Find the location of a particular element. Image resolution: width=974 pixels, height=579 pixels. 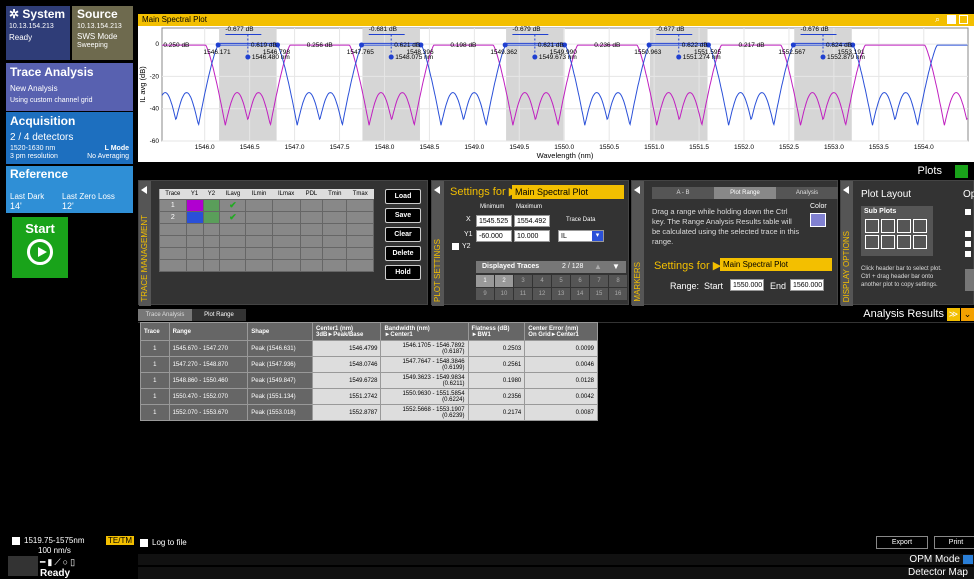

results-tab-trace-analysis: Trace Analysis is located at coordinates (165, 315).